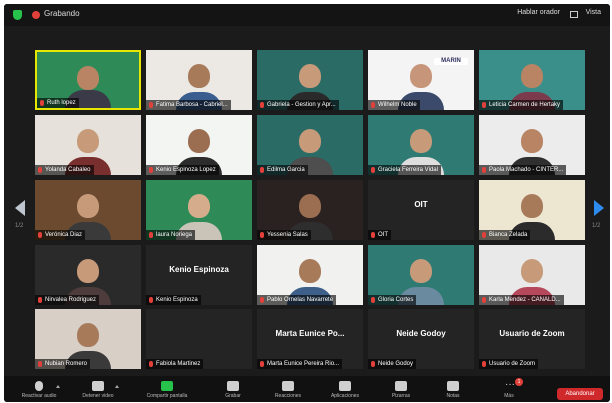 Image resolution: width=612 pixels, height=403 pixels. I want to click on participant-tile: Yessenia Salas, so click(310, 210).